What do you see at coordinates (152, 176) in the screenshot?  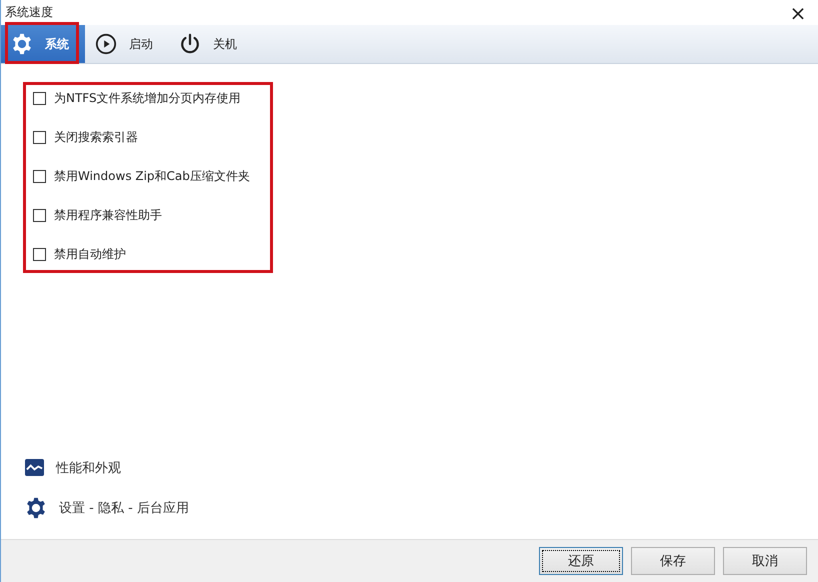 I see `option-label: 禁用Windows Zip和Cab压缩文件夹` at bounding box center [152, 176].